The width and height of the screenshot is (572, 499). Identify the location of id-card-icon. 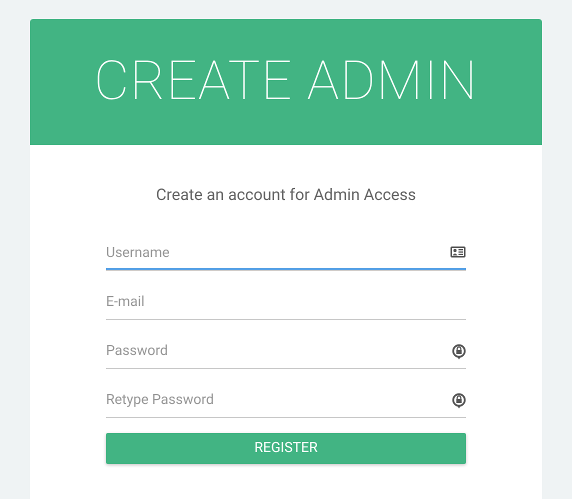
(458, 252).